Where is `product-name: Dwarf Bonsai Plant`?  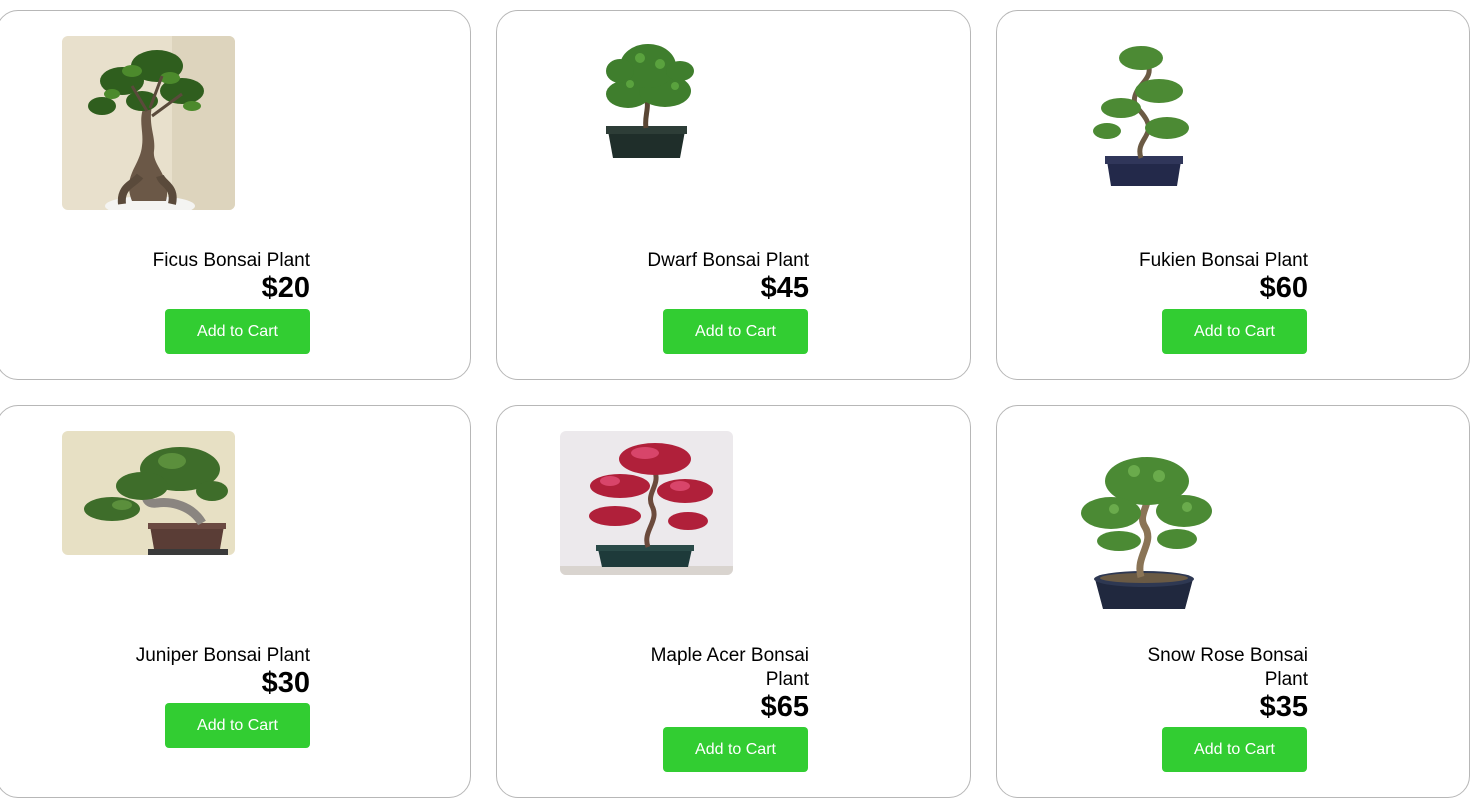 product-name: Dwarf Bonsai Plant is located at coordinates (728, 260).